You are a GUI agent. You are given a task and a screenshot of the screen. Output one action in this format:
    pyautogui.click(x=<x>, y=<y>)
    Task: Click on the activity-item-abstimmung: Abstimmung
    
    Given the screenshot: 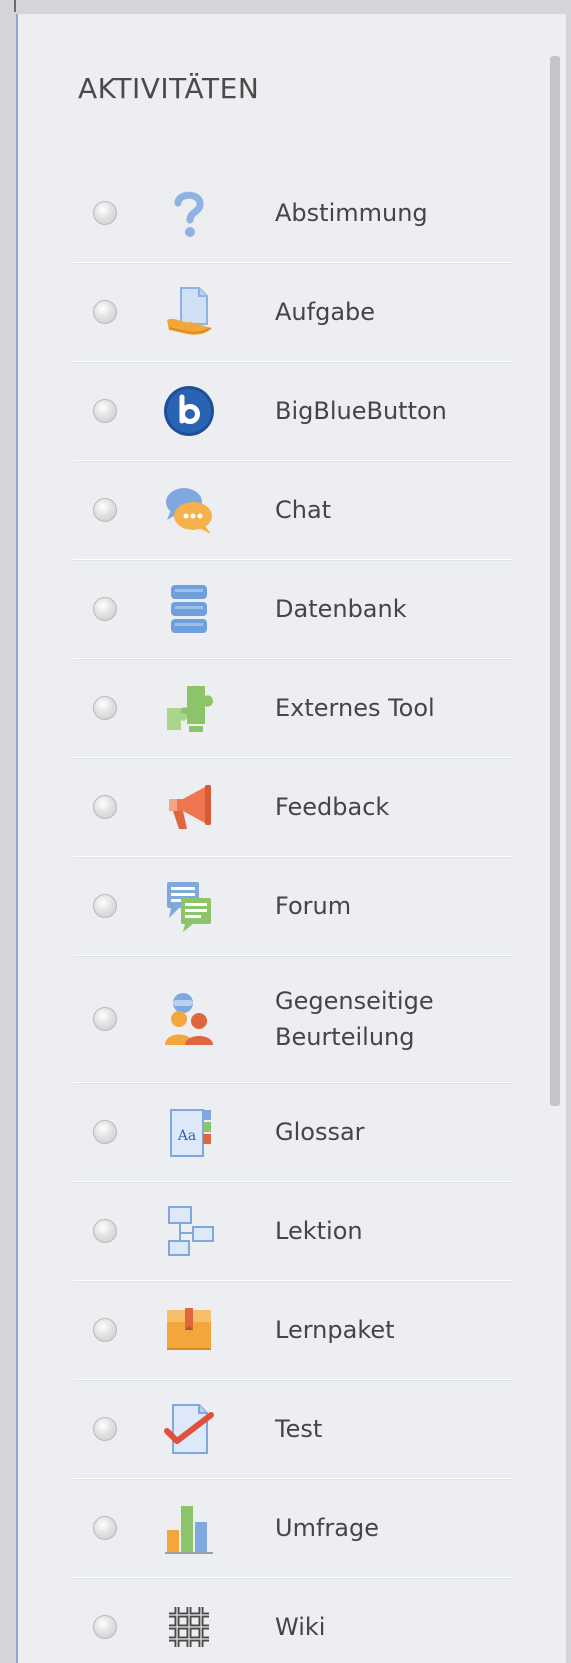 What is the action you would take?
    pyautogui.click(x=293, y=213)
    